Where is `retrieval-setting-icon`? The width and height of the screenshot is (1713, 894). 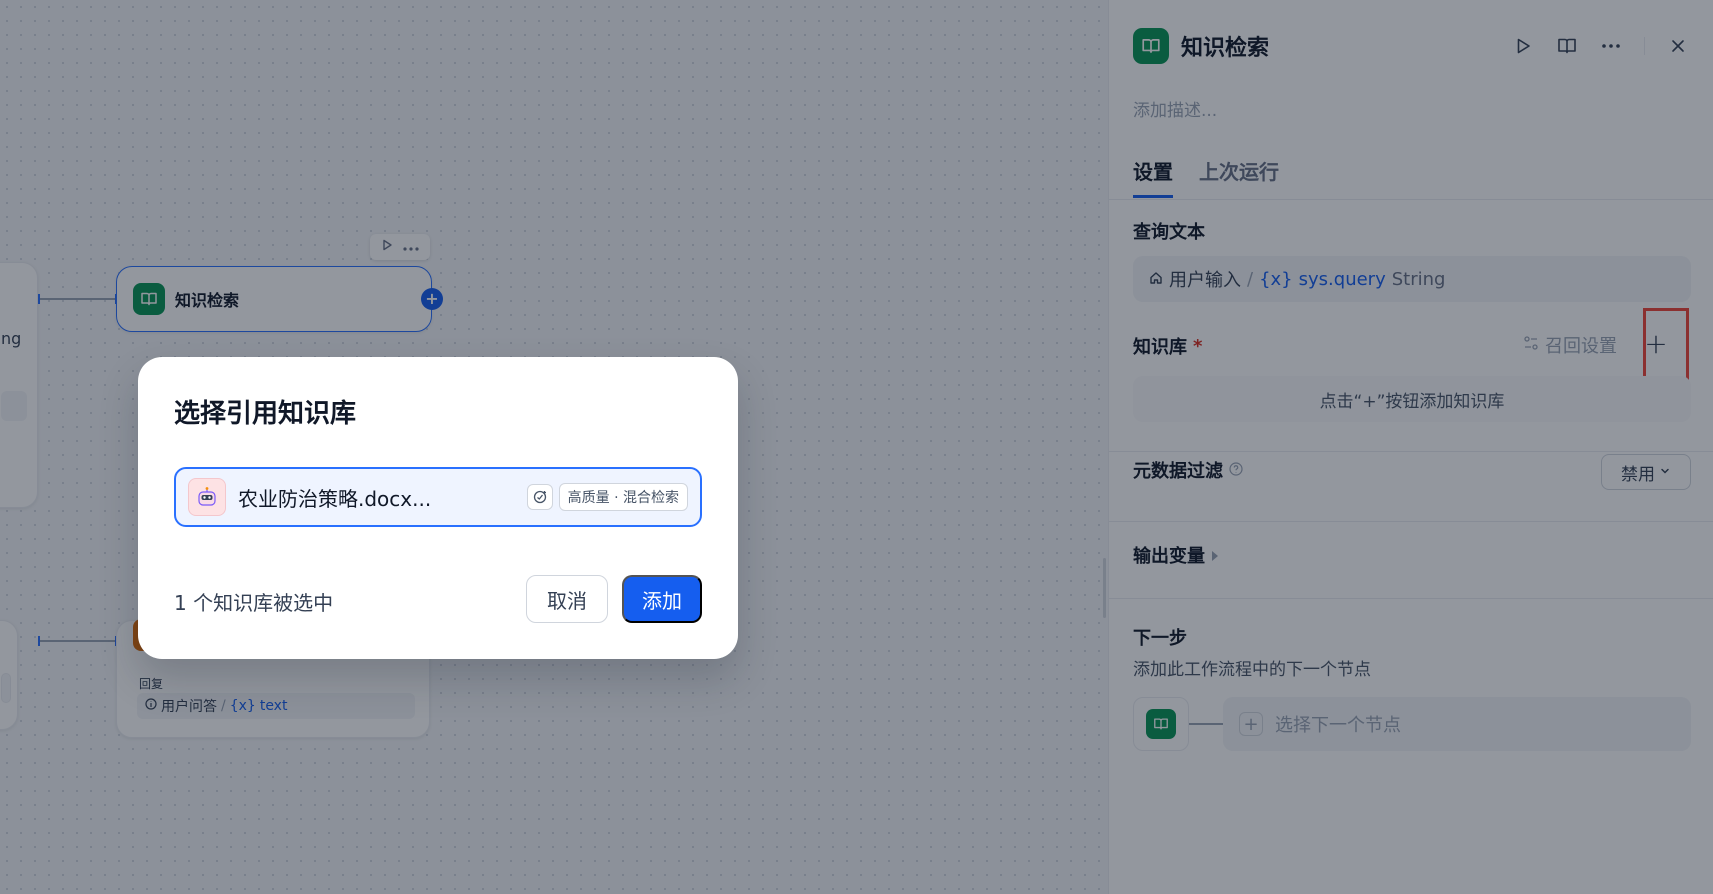 retrieval-setting-icon is located at coordinates (539, 497).